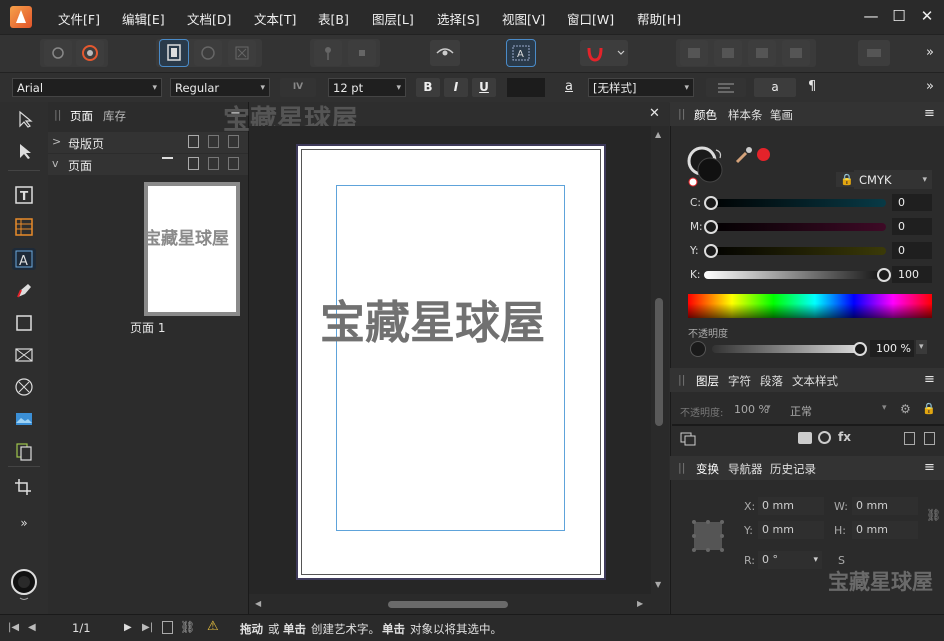  What do you see at coordinates (213, 626) in the screenshot?
I see `warning-icon: ⚠` at bounding box center [213, 626].